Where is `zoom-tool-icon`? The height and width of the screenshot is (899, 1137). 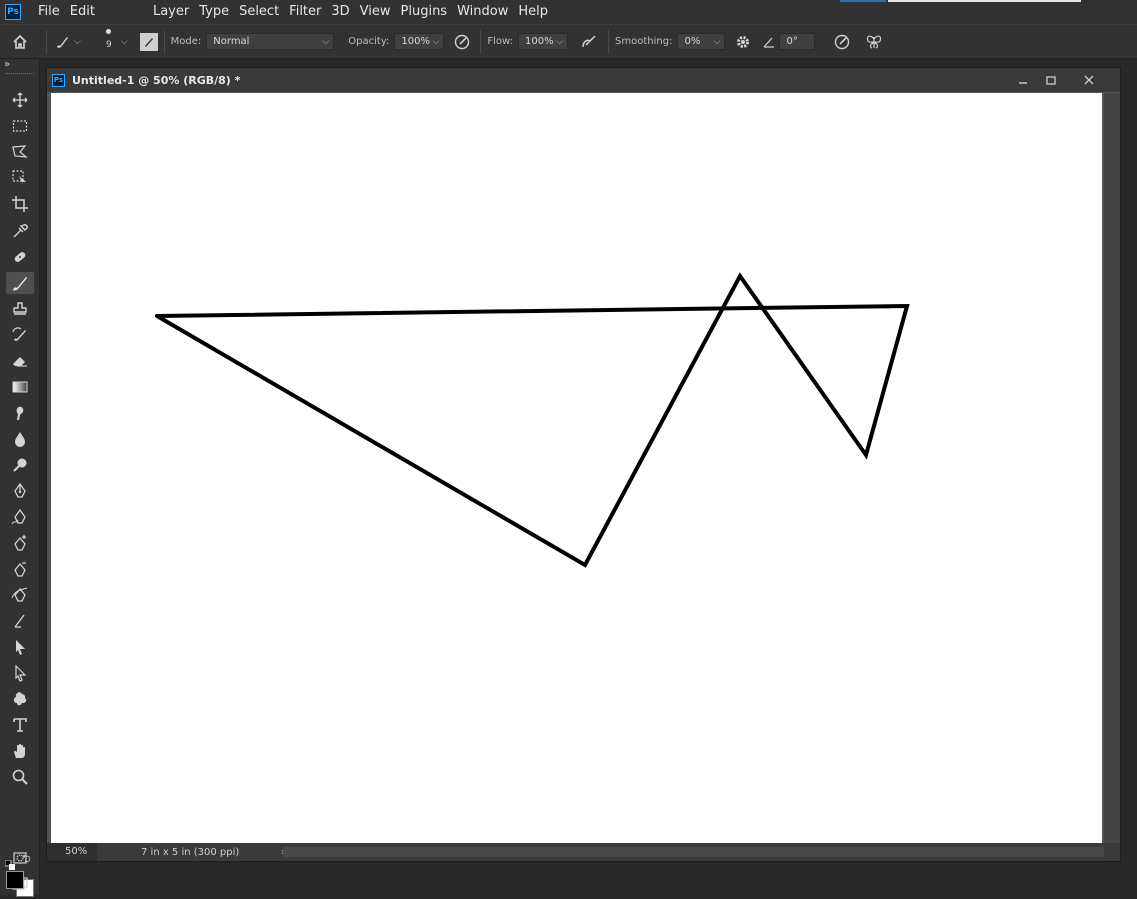
zoom-tool-icon is located at coordinates (20, 777).